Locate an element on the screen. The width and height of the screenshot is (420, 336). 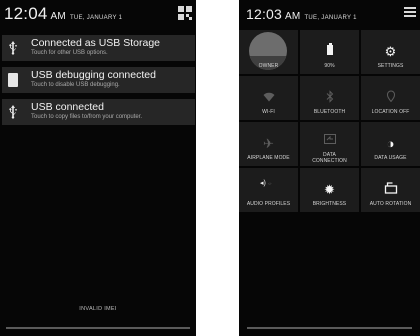
debug-icon is located at coordinates (13, 80).